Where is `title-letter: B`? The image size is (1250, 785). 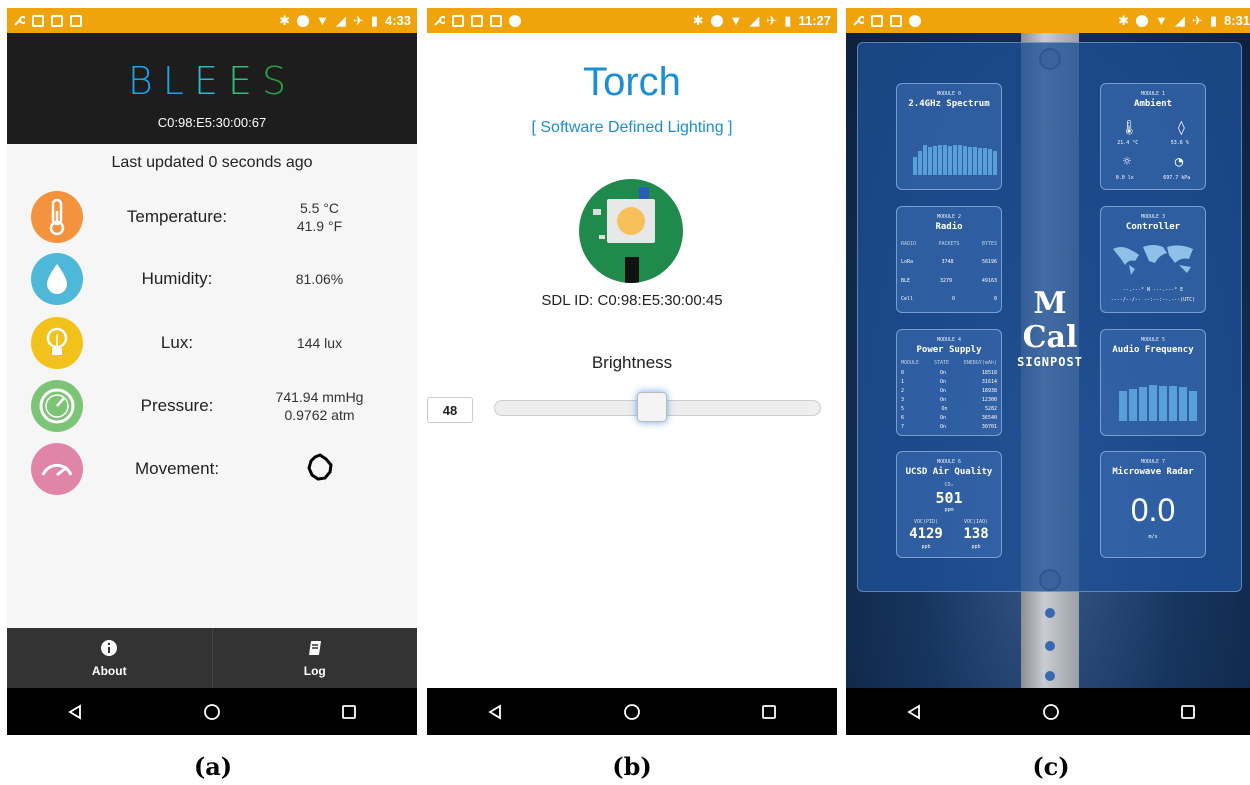
title-letter: B is located at coordinates (145, 81).